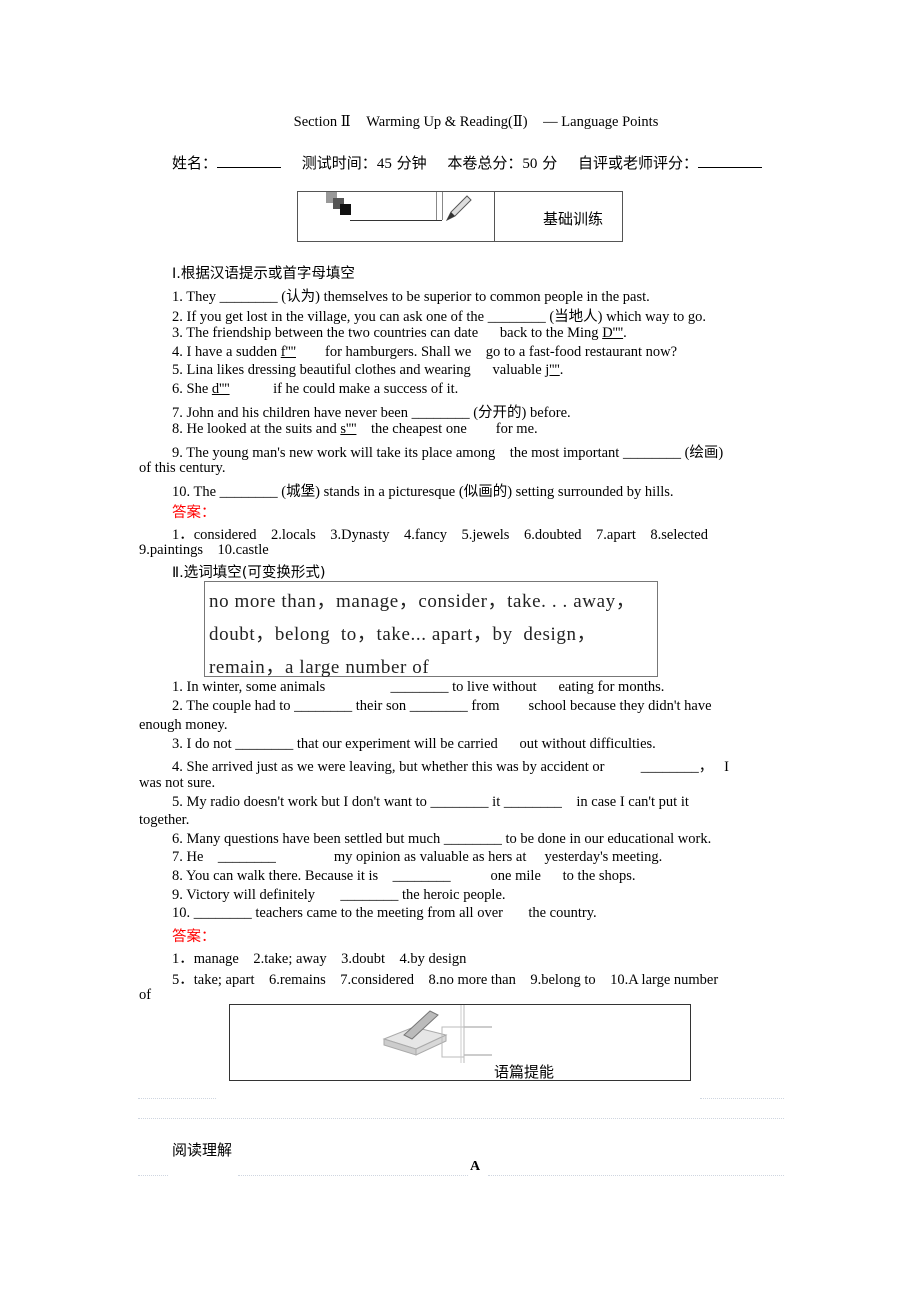 This screenshot has height=1302, width=920. I want to click on topic-label: — Language Points, so click(601, 122).